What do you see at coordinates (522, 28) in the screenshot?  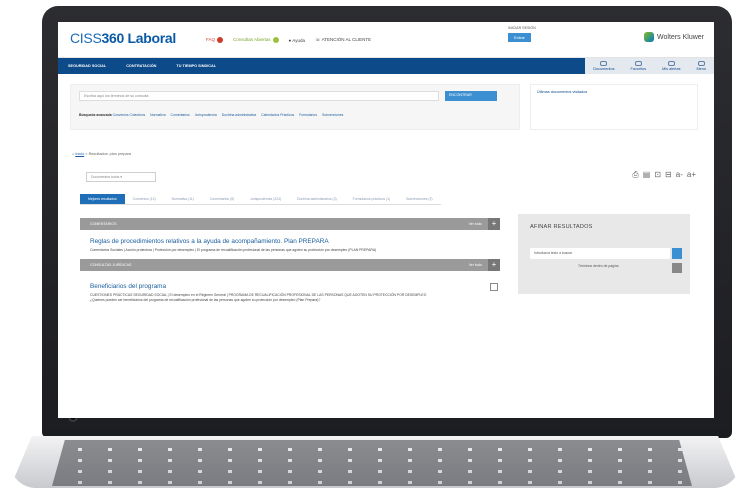 I see `login-label: INICIAR SESIÓN` at bounding box center [522, 28].